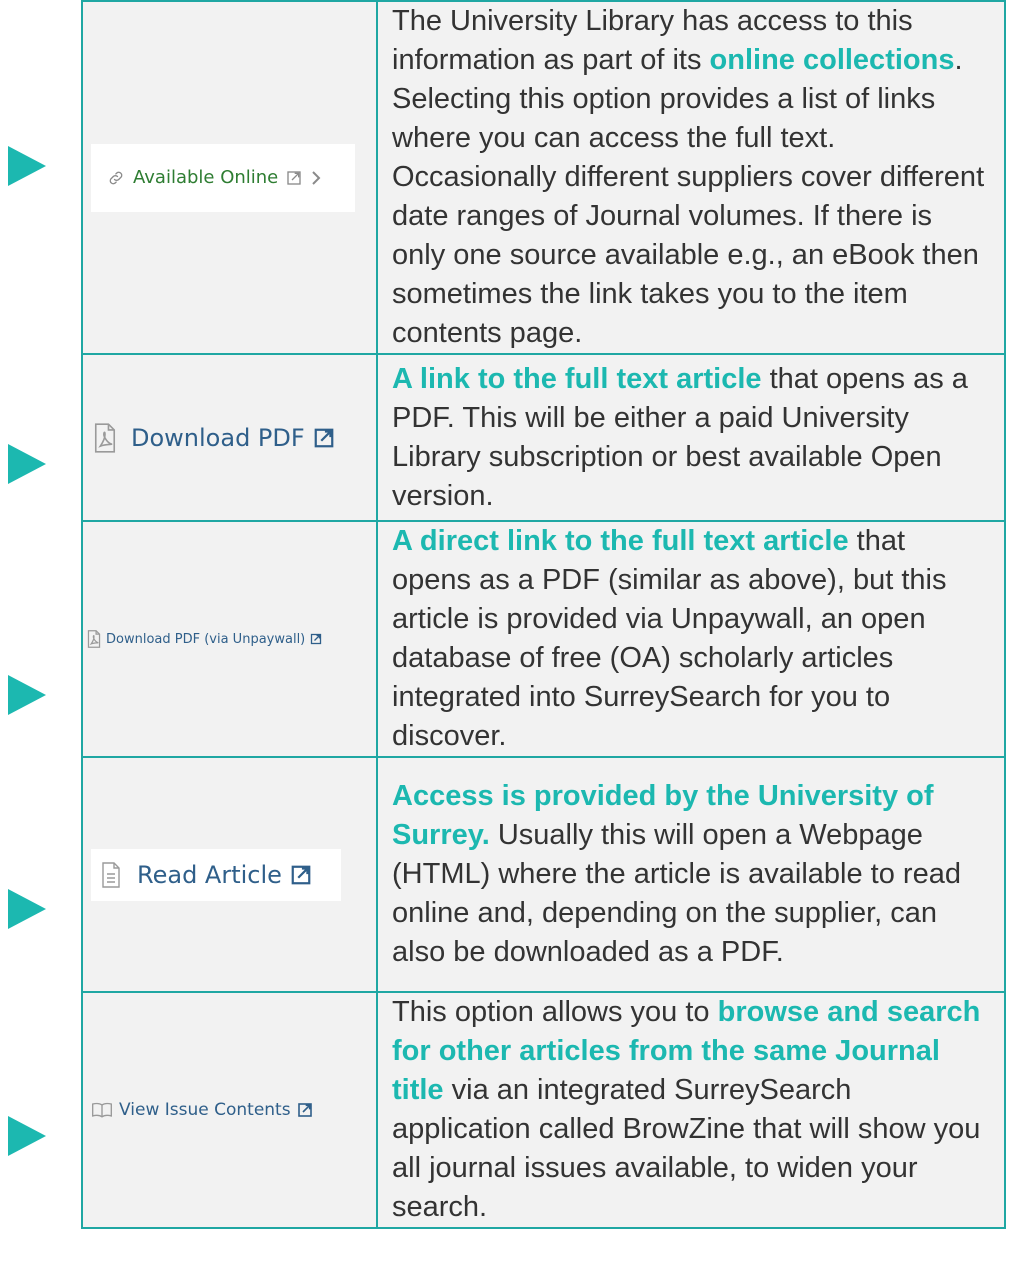  I want to click on button-cell: Available Online, so click(229, 177).